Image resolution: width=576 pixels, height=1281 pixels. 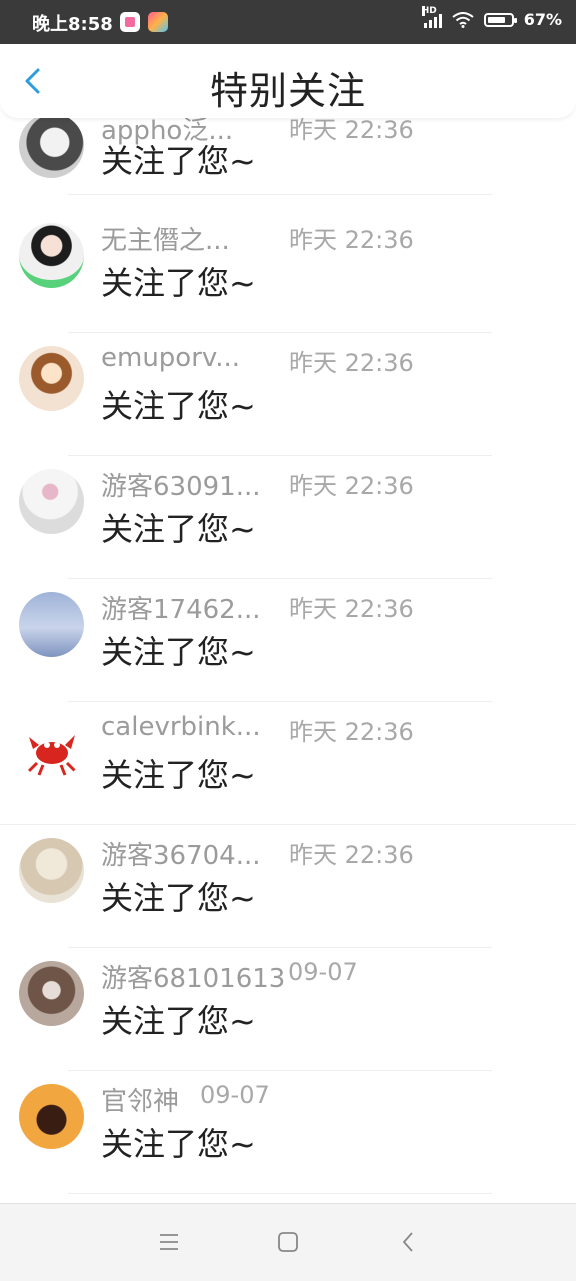 What do you see at coordinates (288, 1132) in the screenshot?
I see `list-item: 官邻神 09-07 关注了您~` at bounding box center [288, 1132].